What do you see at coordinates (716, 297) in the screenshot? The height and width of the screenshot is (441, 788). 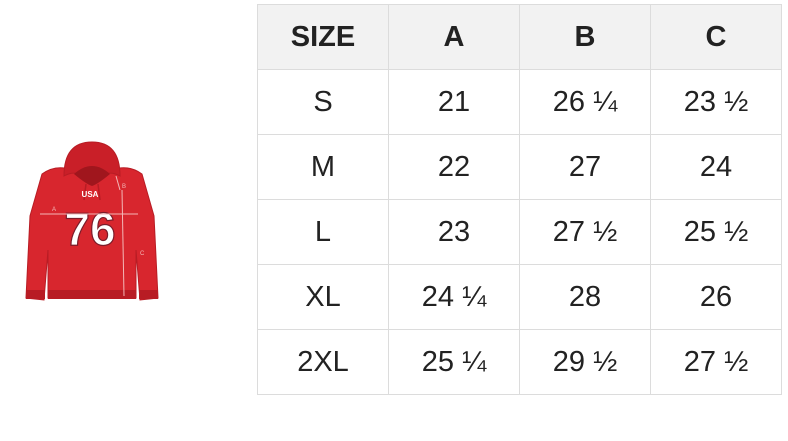 I see `measure-c-cell: 26` at bounding box center [716, 297].